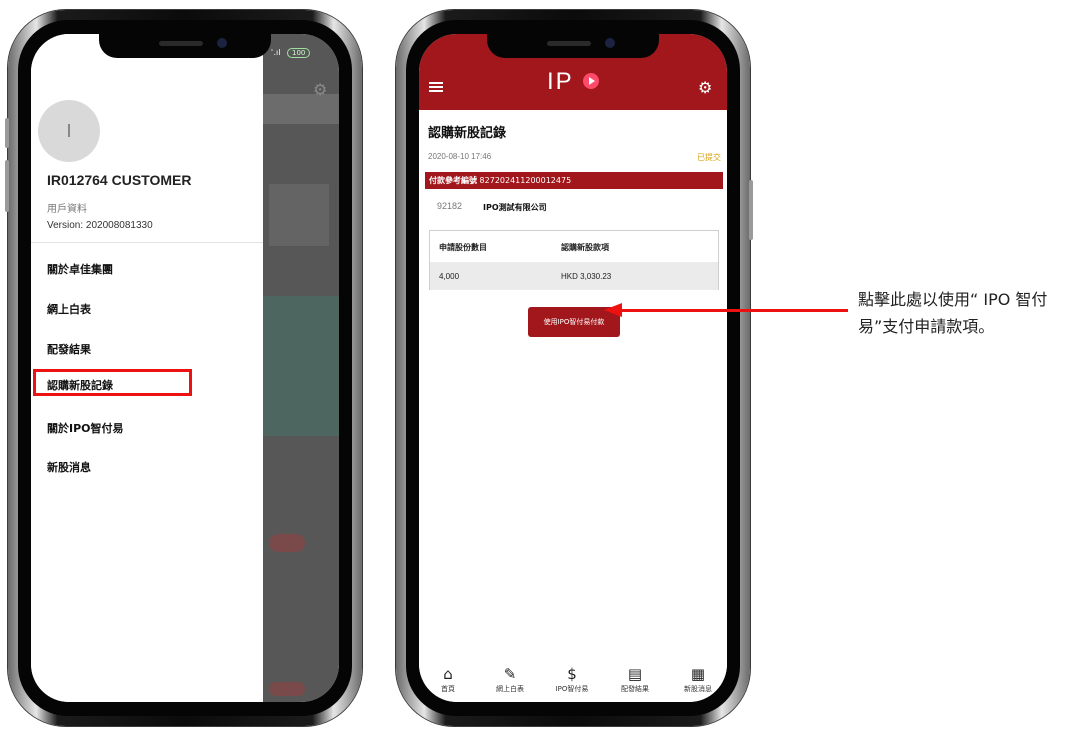 The image size is (1090, 731). What do you see at coordinates (69, 309) in the screenshot?
I see `menu-item-online-white-form: 網上白表` at bounding box center [69, 309].